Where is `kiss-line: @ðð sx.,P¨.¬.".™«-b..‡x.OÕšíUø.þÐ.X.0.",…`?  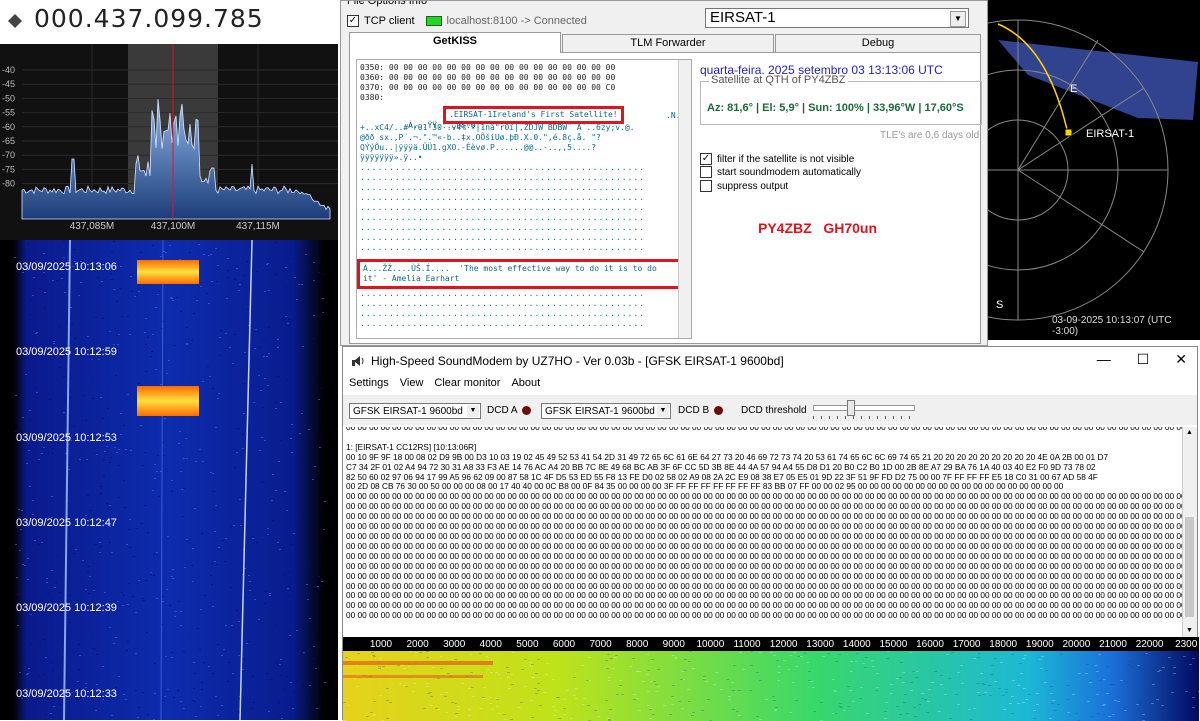 kiss-line: @ðð sx.,P¨.¬.".™«-b..‡x.OÕšíUø.þÐ.X.0.",… is located at coordinates (480, 137).